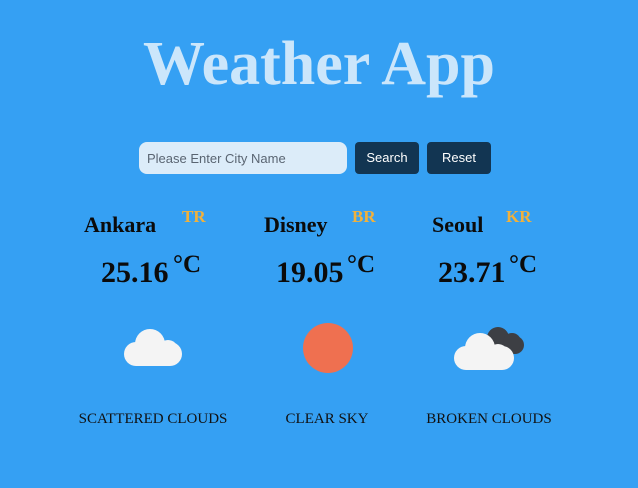 This screenshot has height=488, width=638. Describe the element at coordinates (459, 158) in the screenshot. I see `reset-button: Reset` at that location.